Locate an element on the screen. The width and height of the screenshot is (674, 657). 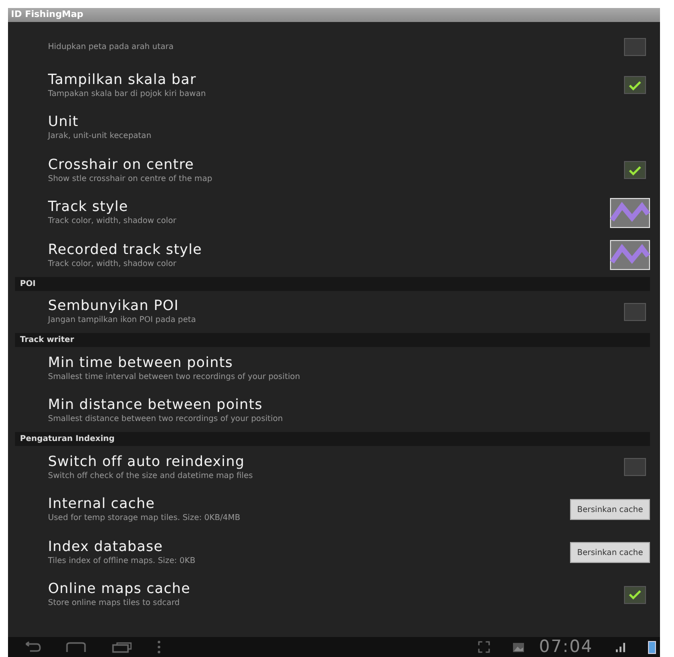
setting-description: Hidupkan peta pada arah utara is located at coordinates (111, 47).